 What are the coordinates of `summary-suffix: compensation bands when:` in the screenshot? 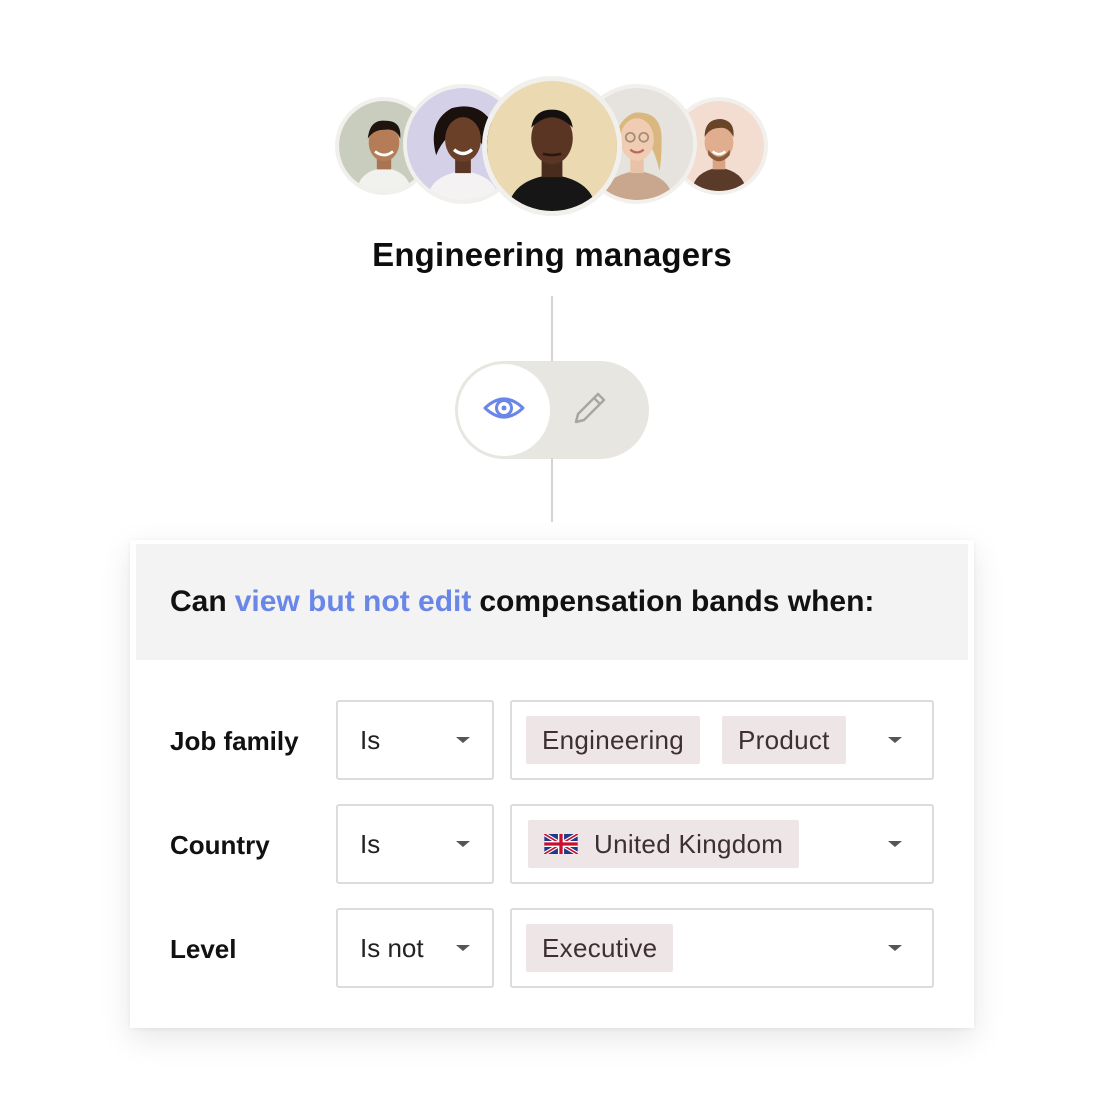 It's located at (677, 601).